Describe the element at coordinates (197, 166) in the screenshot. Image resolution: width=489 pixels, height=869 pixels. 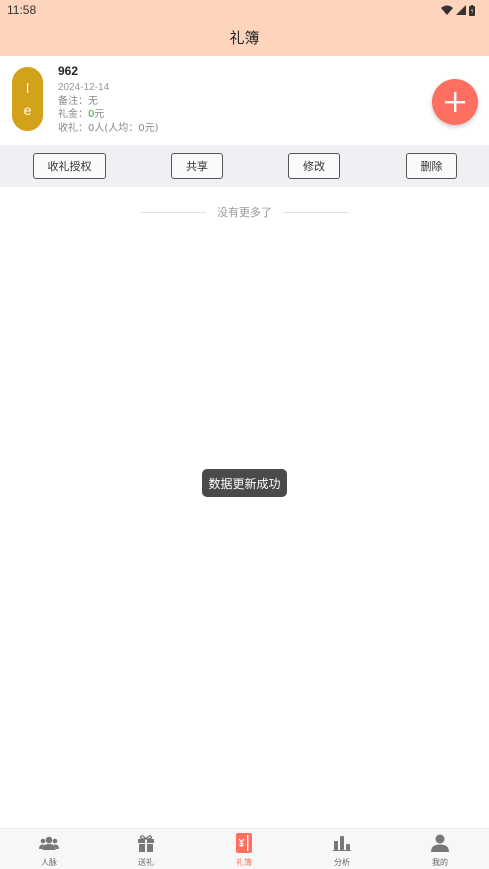
I see `share-button: 共享` at that location.